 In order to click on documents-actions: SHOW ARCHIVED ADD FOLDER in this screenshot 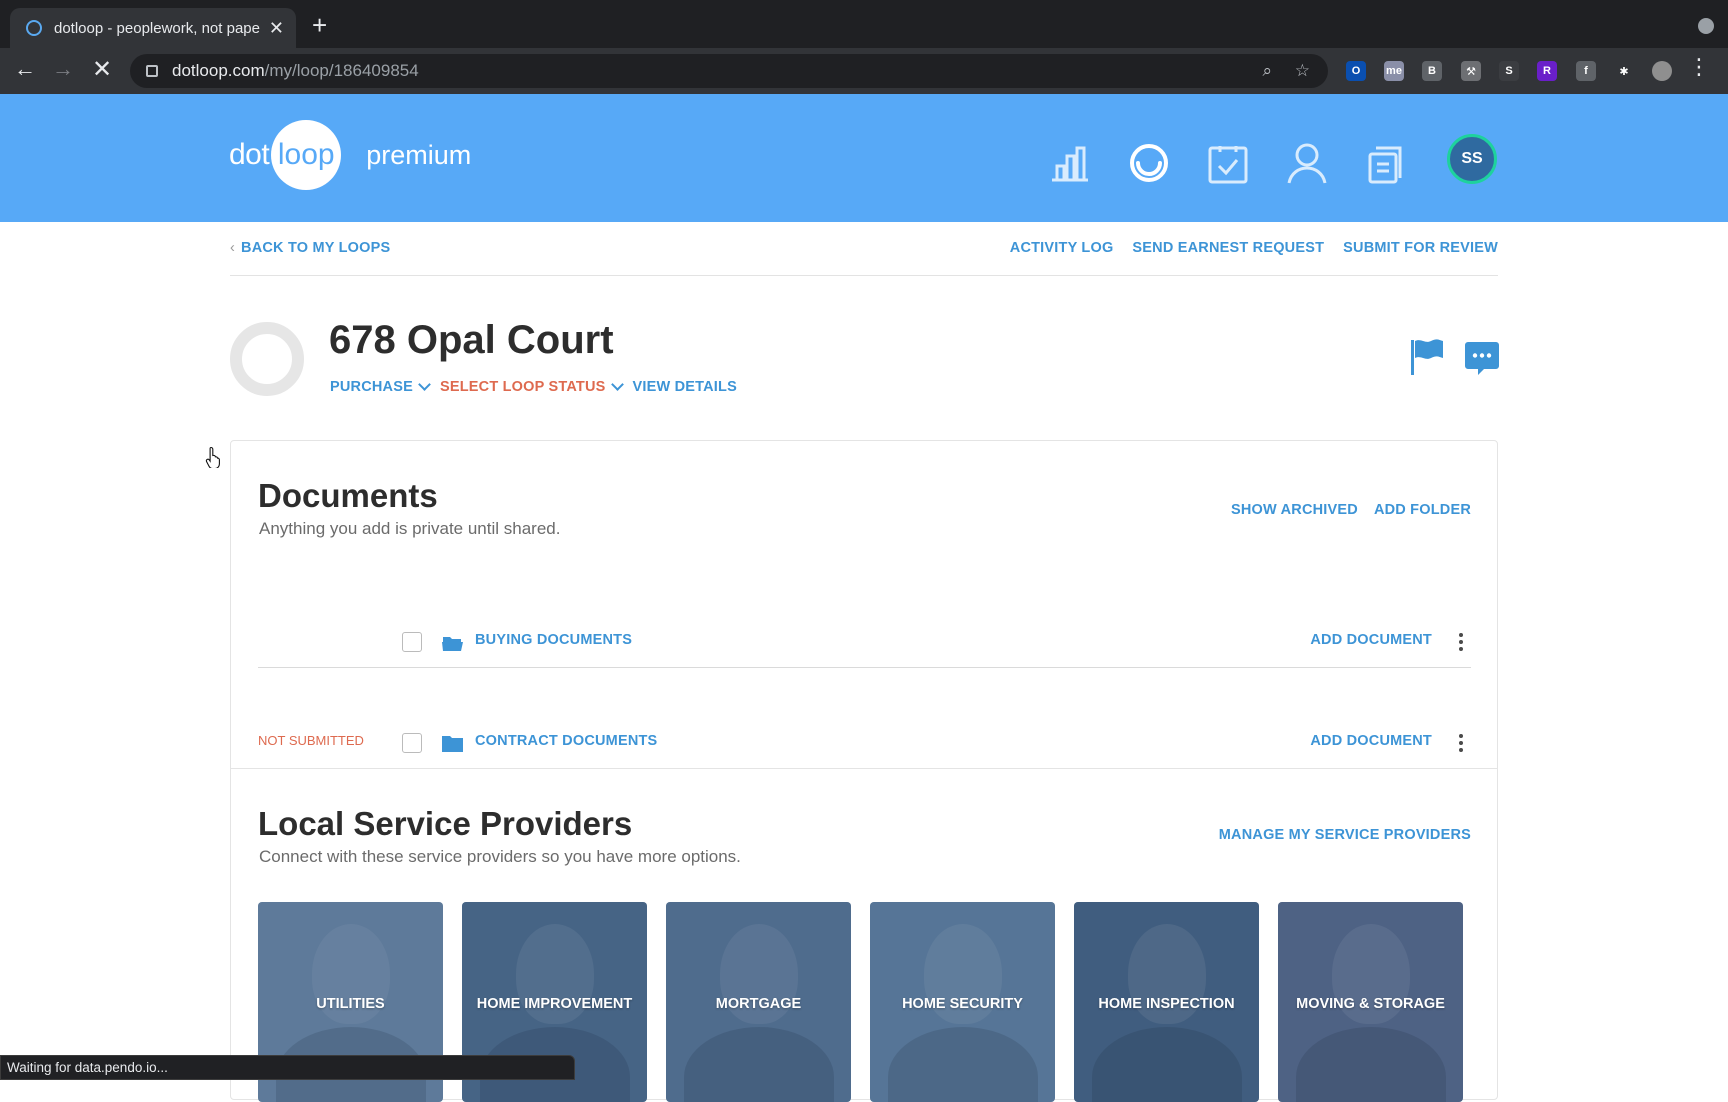, I will do `click(1351, 510)`.